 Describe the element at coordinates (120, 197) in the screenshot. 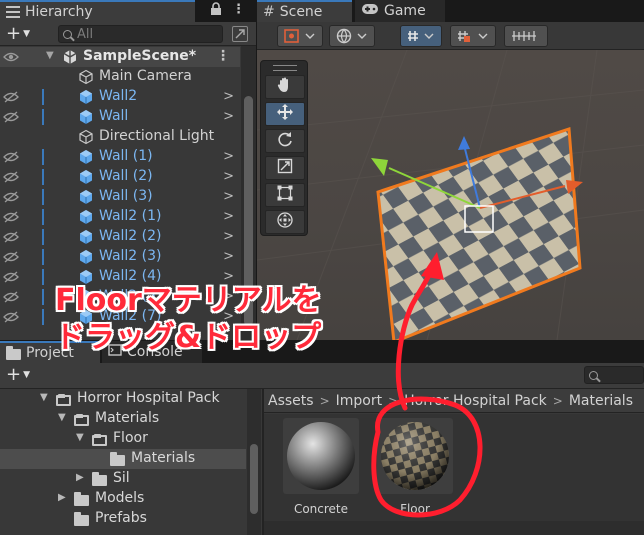

I see `hierarchy-item: Wall (3) >` at that location.